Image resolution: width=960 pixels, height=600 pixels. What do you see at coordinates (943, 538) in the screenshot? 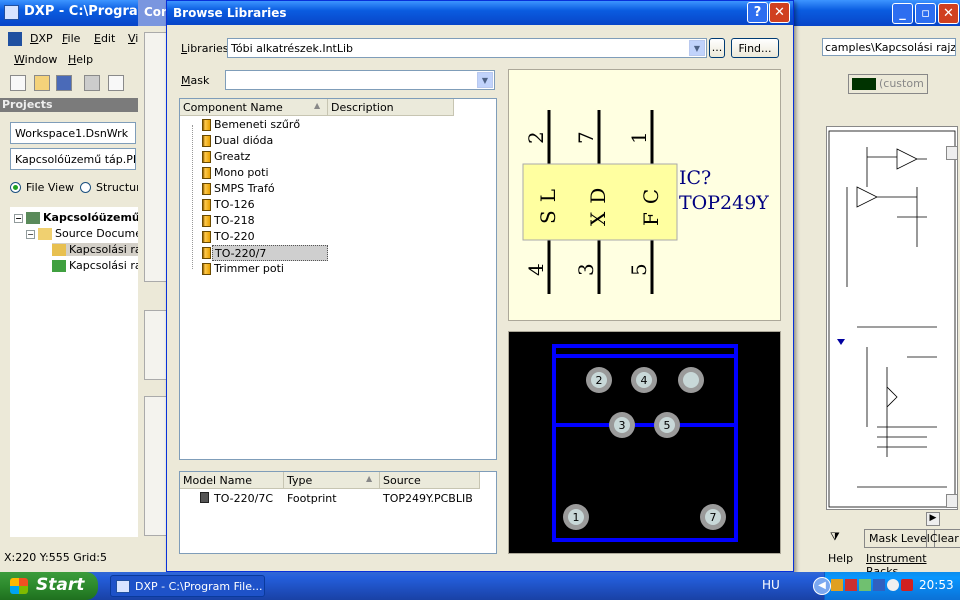
I see `clear-button: Clear` at bounding box center [943, 538].